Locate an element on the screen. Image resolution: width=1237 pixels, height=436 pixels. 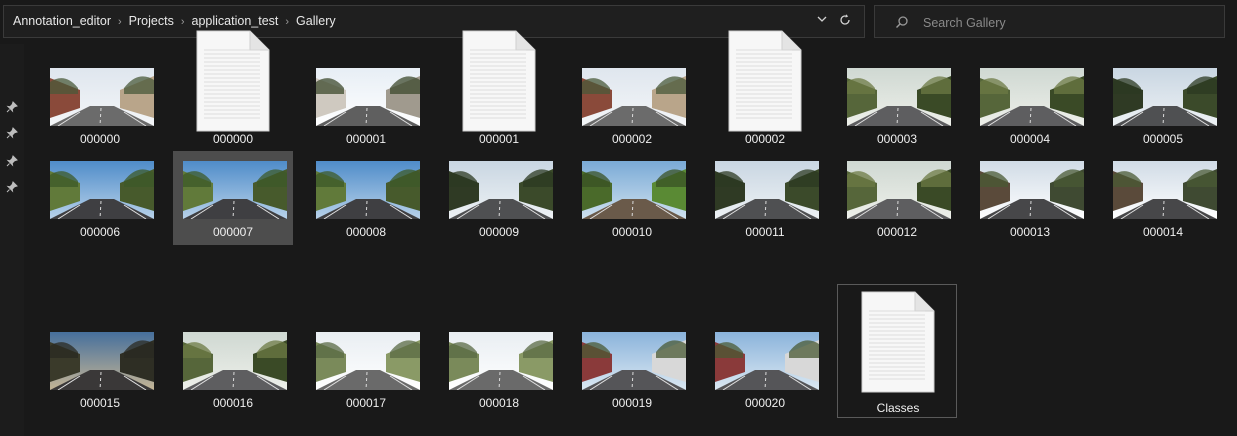
image-file-tile: 000017 is located at coordinates (366, 369).